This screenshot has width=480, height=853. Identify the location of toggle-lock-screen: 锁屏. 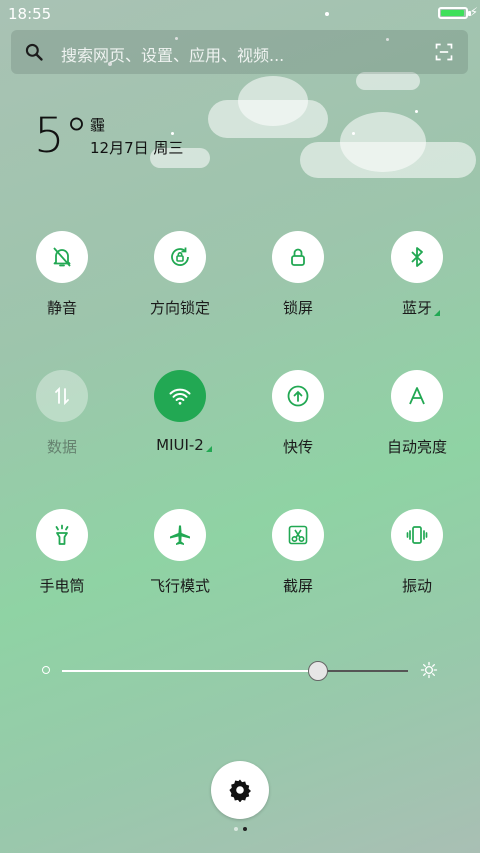
(298, 274).